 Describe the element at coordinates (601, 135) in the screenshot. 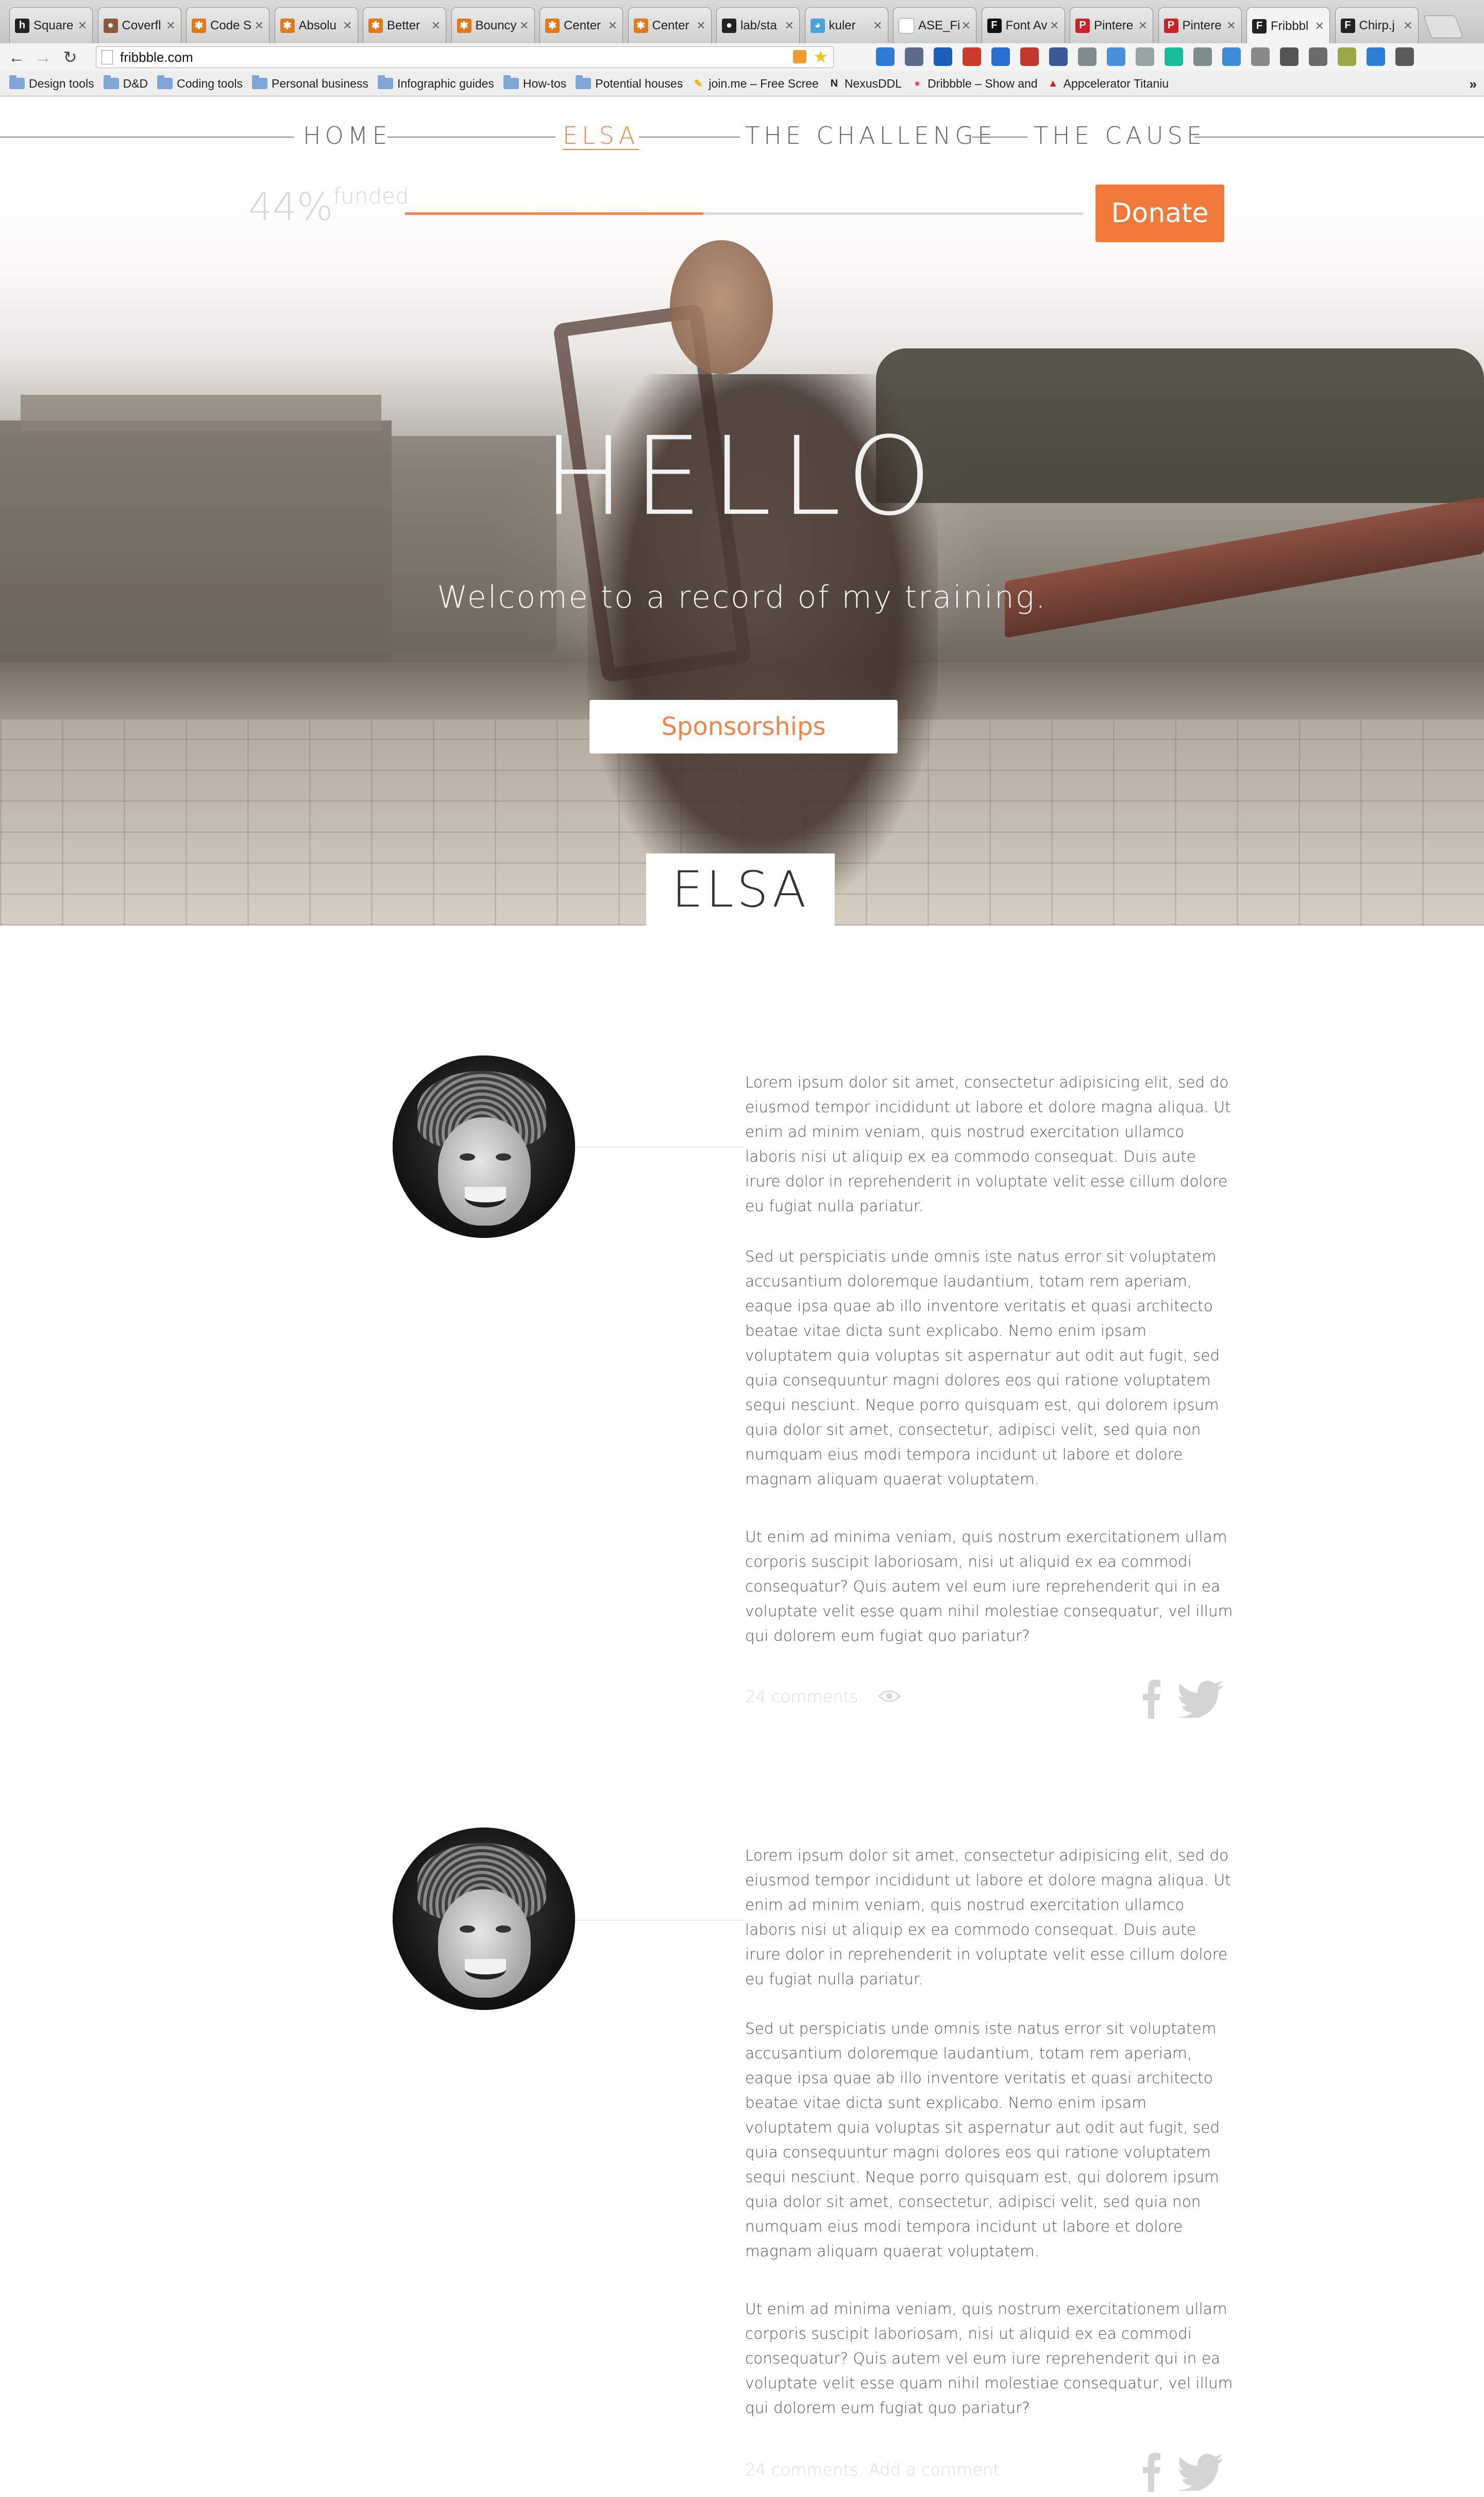

I see `nav-elsa: ELSA` at that location.